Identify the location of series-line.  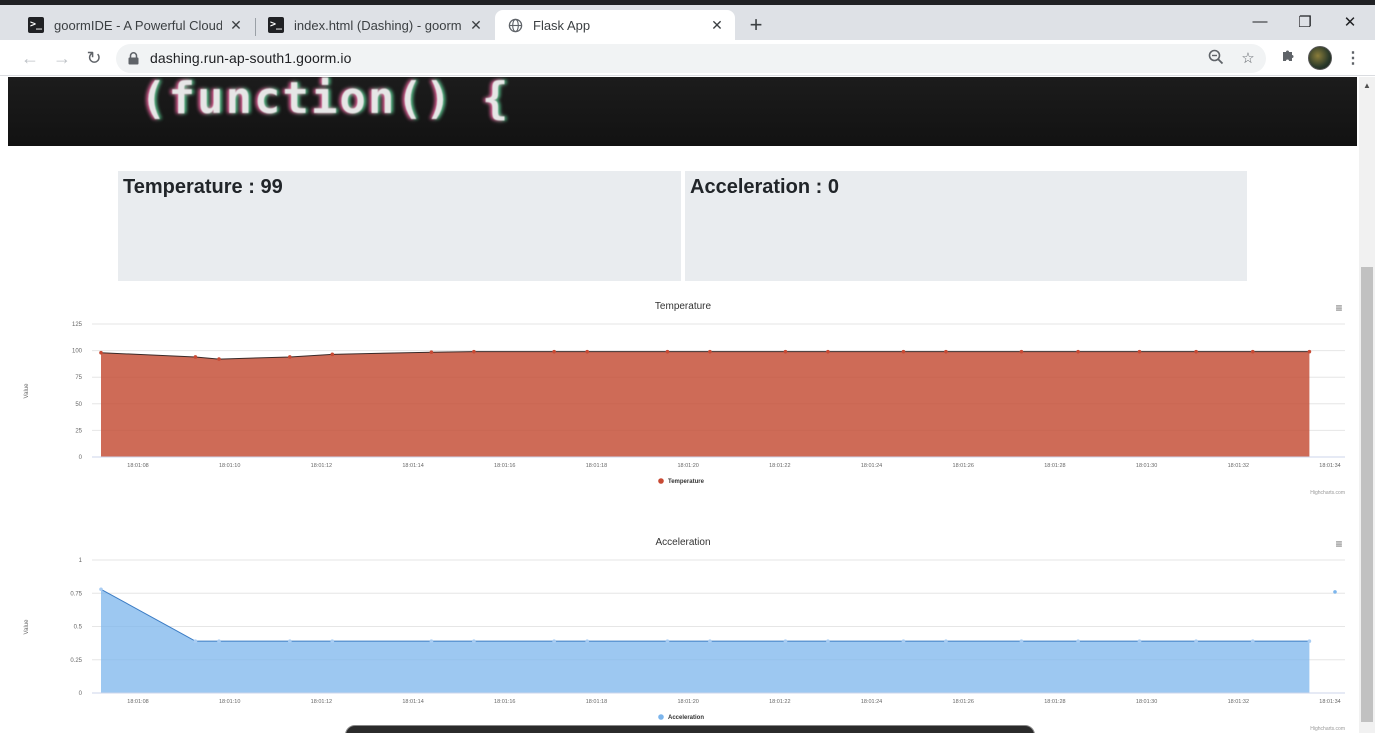
(705, 615).